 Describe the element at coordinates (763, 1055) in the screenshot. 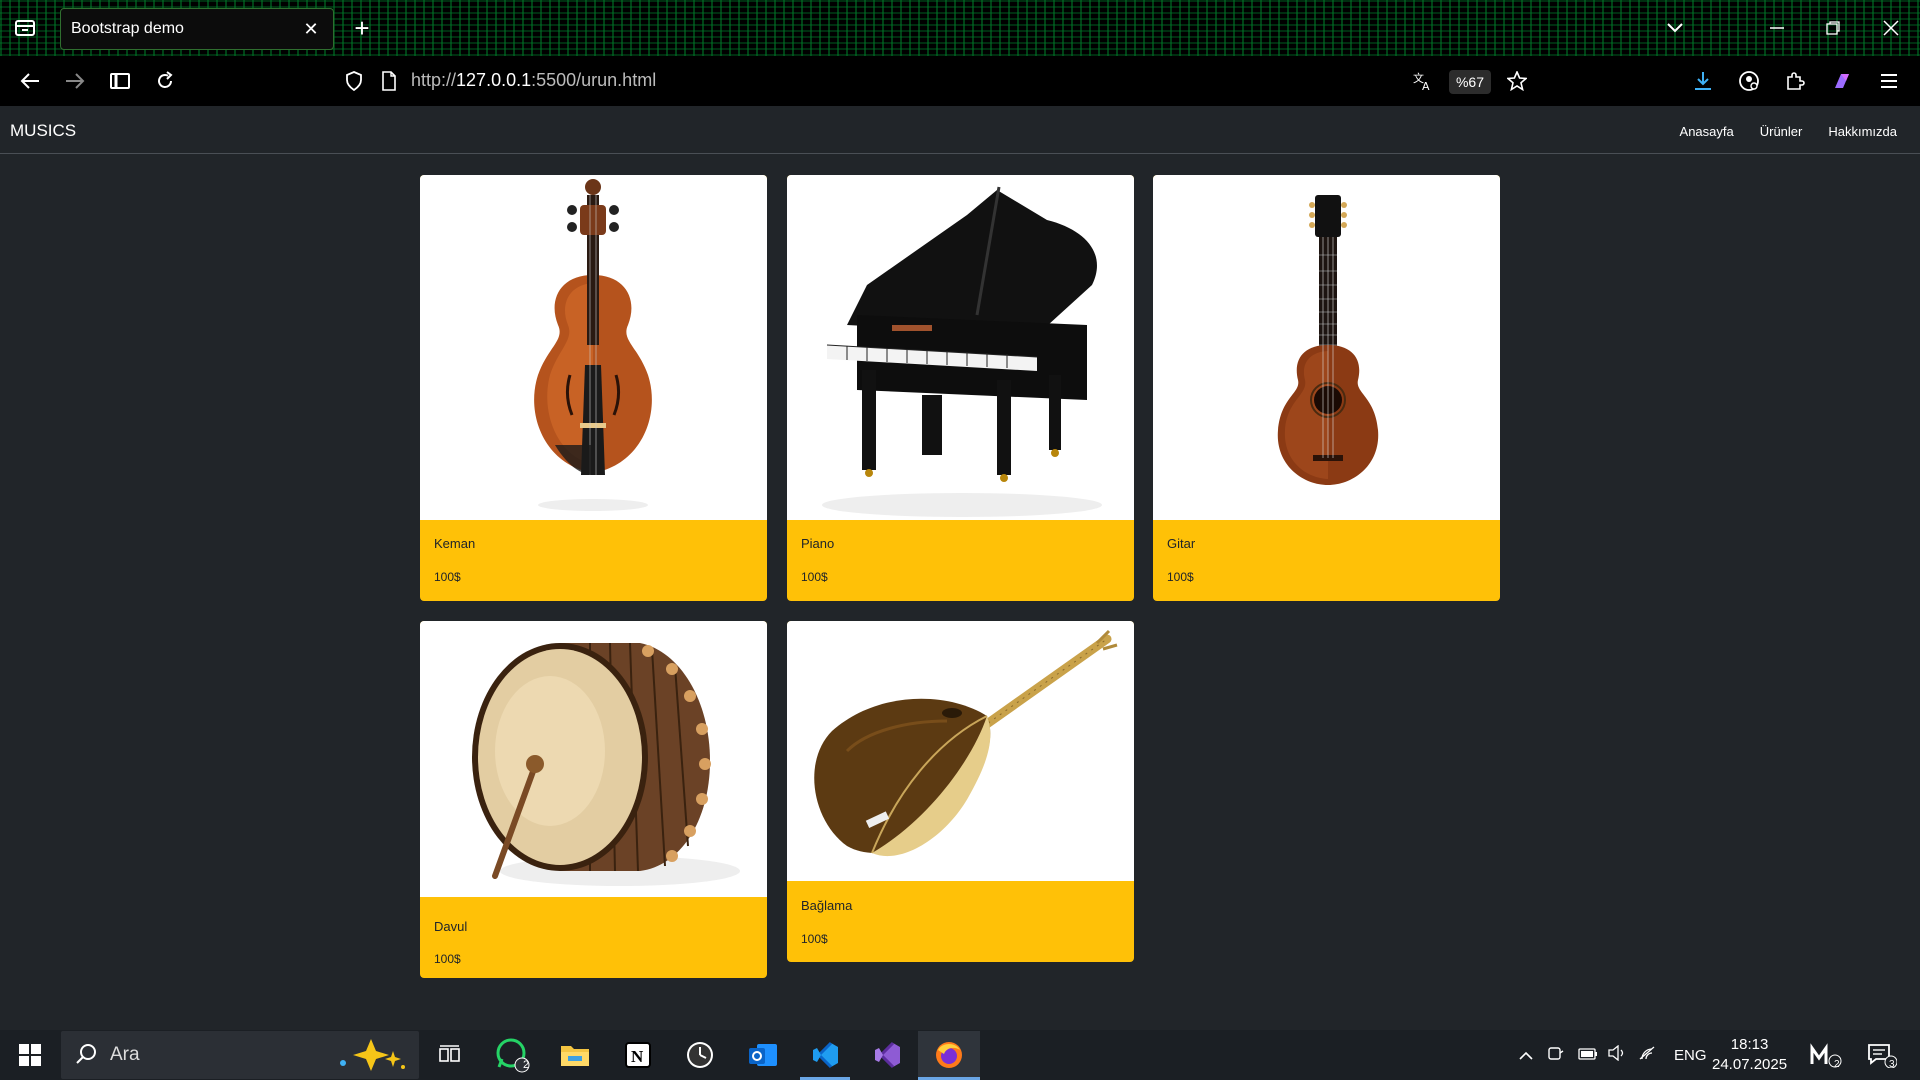

I see `outlook-icon` at that location.